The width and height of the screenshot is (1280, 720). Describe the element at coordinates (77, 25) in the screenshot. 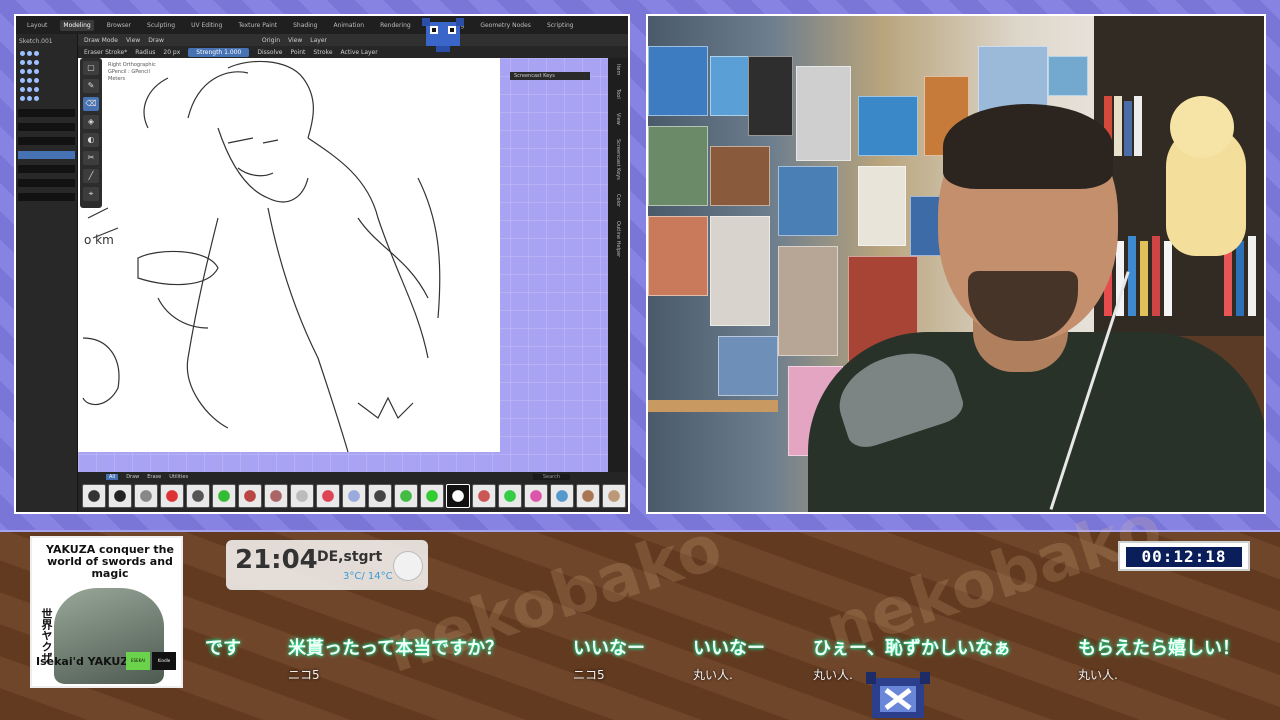

I see `tab-modeling: Modeling` at that location.